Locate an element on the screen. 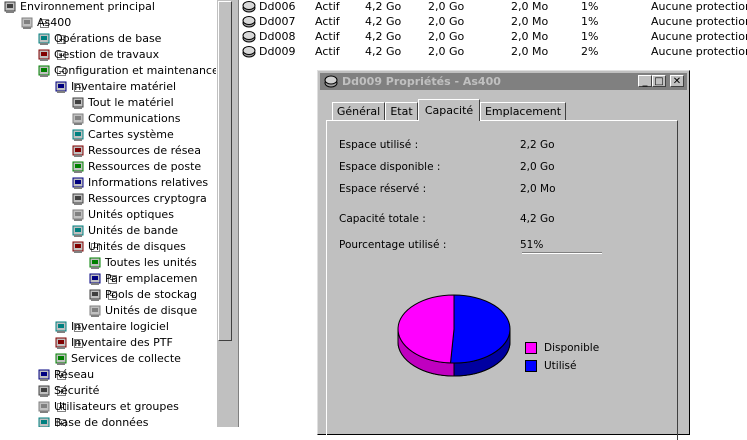 The width and height of the screenshot is (747, 440). percent-used-label: Pourcentage utilisé : is located at coordinates (393, 245).